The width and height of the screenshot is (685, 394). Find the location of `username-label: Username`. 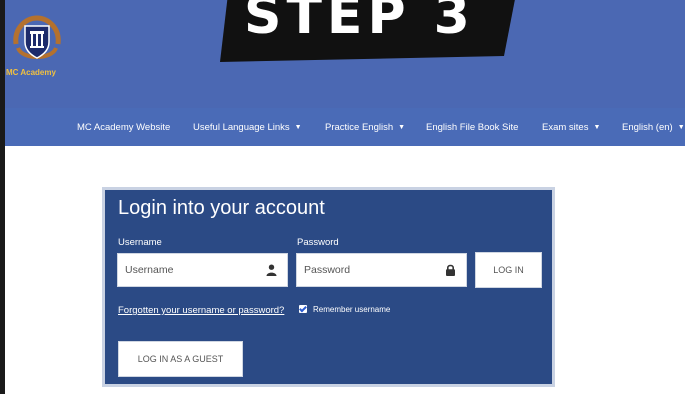

username-label: Username is located at coordinates (140, 242).